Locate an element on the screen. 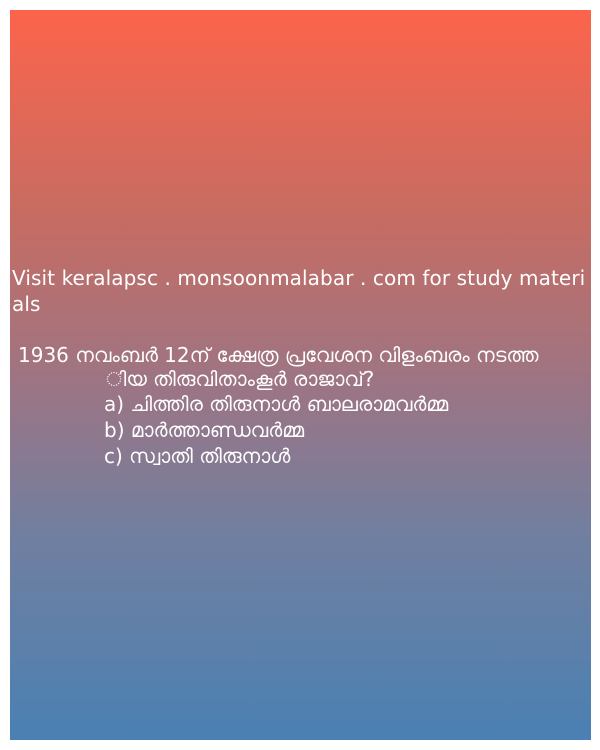  option-a: a) ചിത്തിര തിരുനാൾ ബാലരാമവർമ്മ is located at coordinates (276, 404).